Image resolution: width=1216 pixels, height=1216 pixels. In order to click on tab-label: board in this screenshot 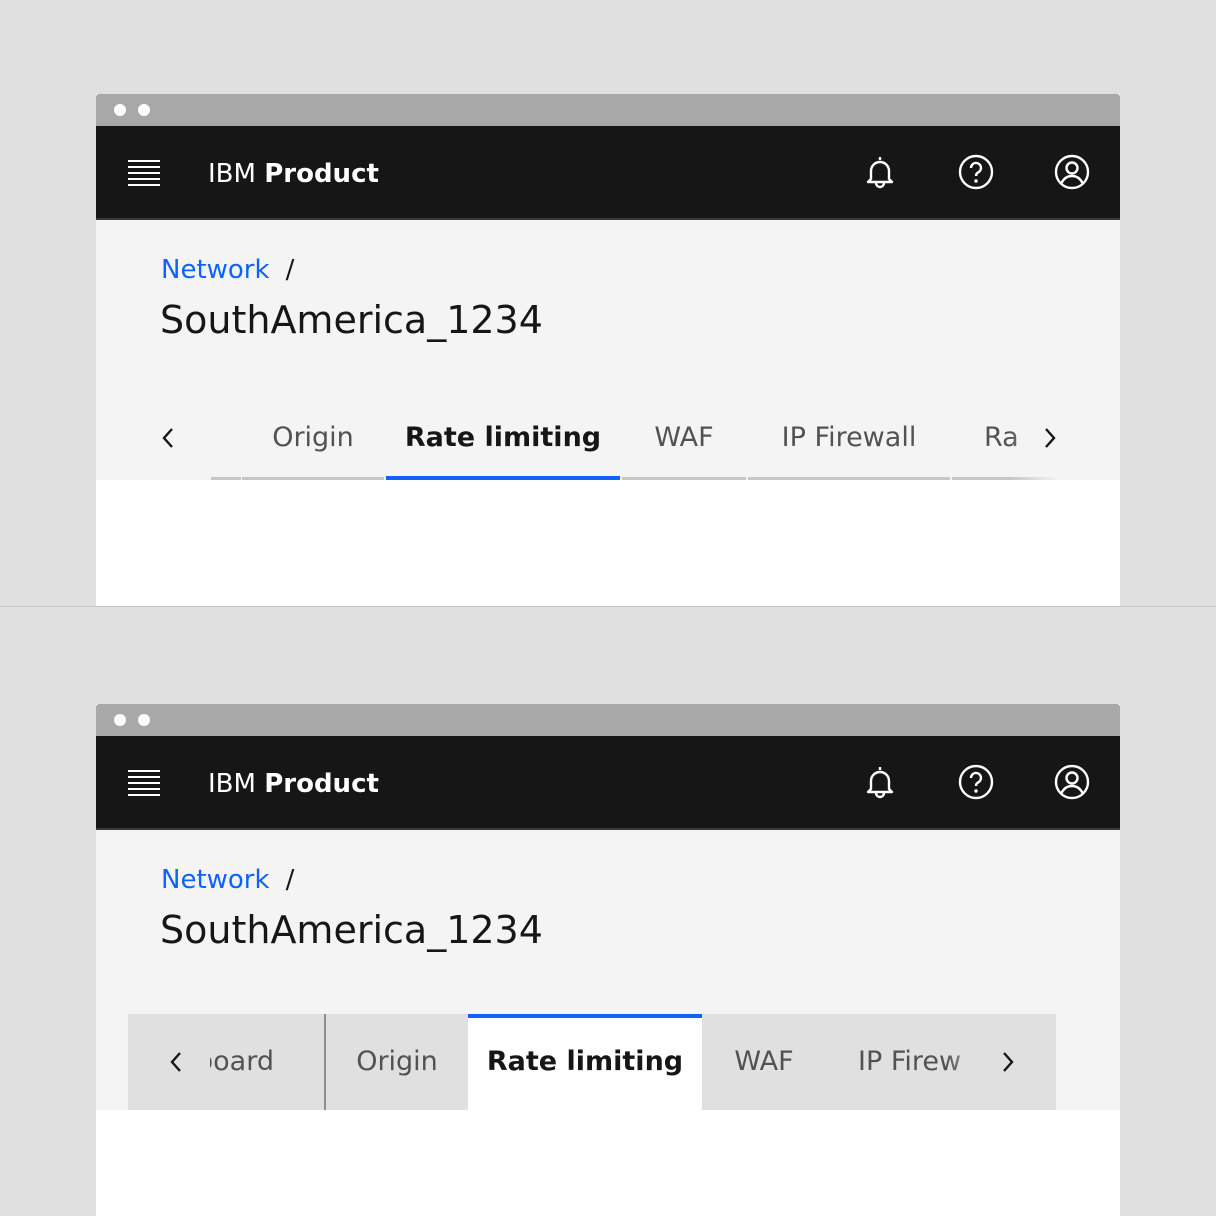, I will do `click(242, 1061)`.